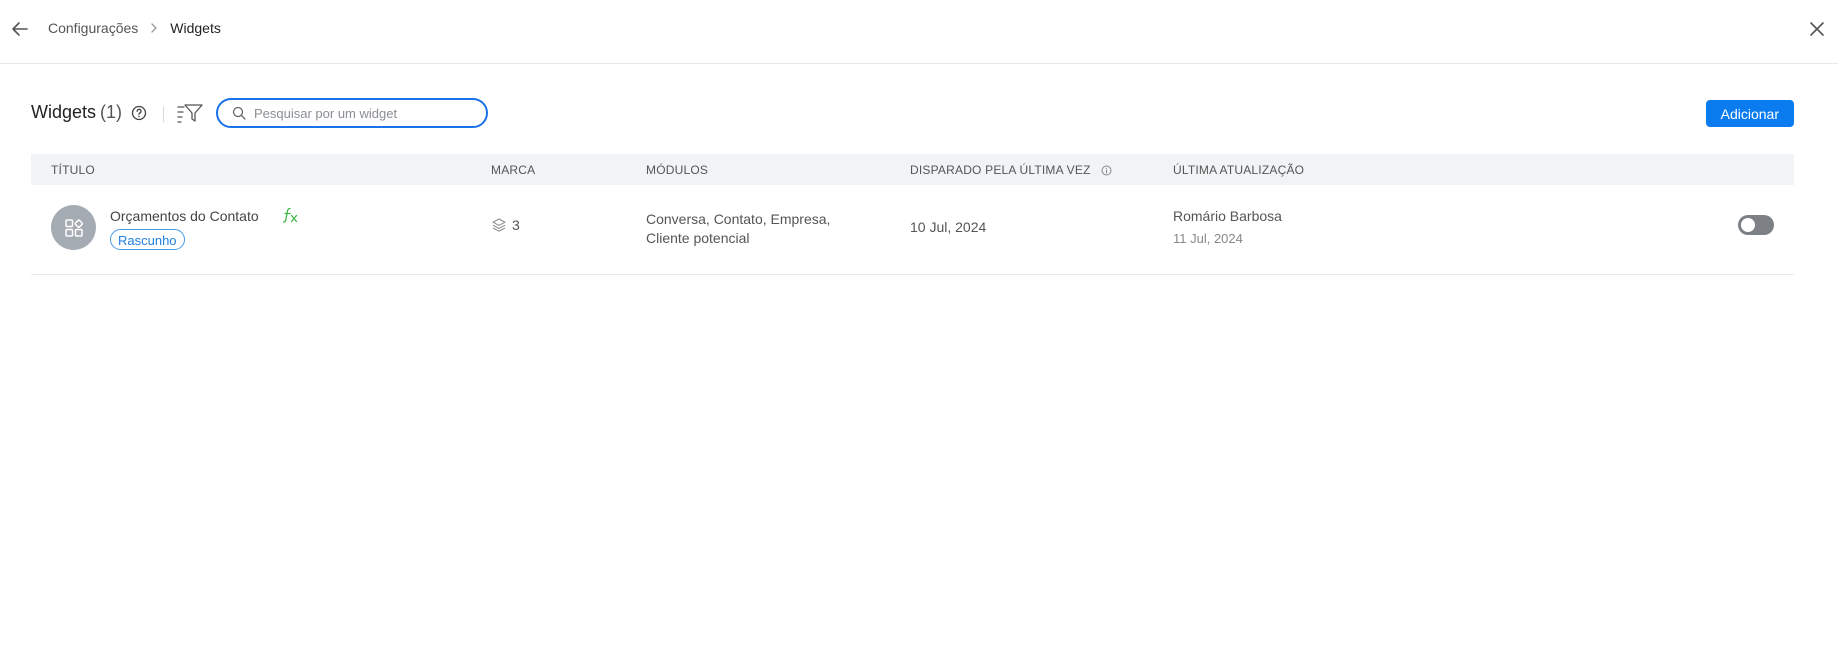 This screenshot has width=1838, height=645. Describe the element at coordinates (139, 113) in the screenshot. I see `question-circle-icon` at that location.